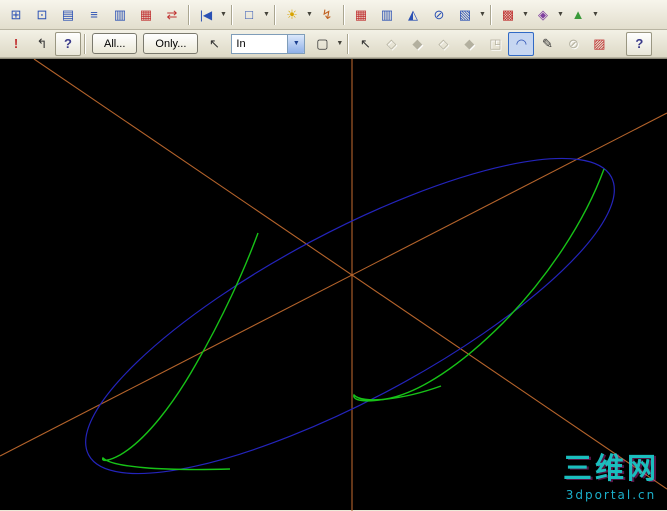 Image resolution: width=667 pixels, height=511 pixels. What do you see at coordinates (249, 15) in the screenshot?
I see `tile-windows-icon: □` at bounding box center [249, 15].